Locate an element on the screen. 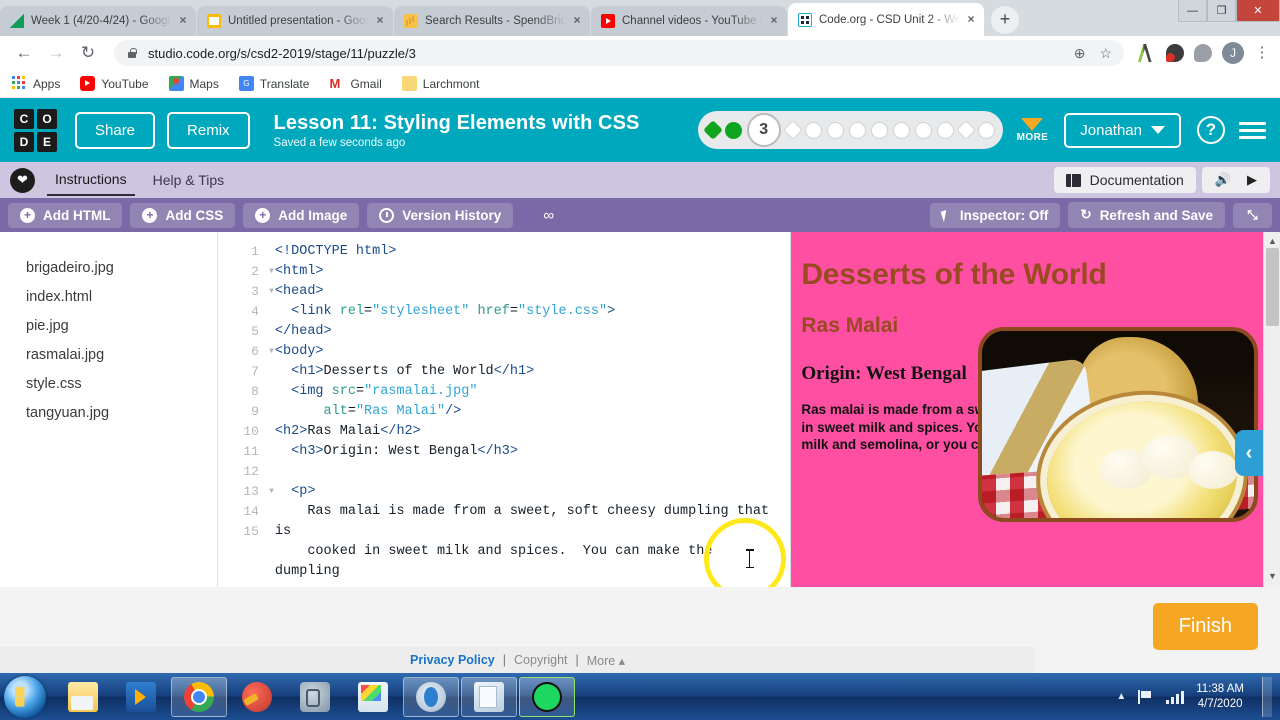 This screenshot has height=720, width=1280. tab-instructions: Instructions is located at coordinates (91, 180).